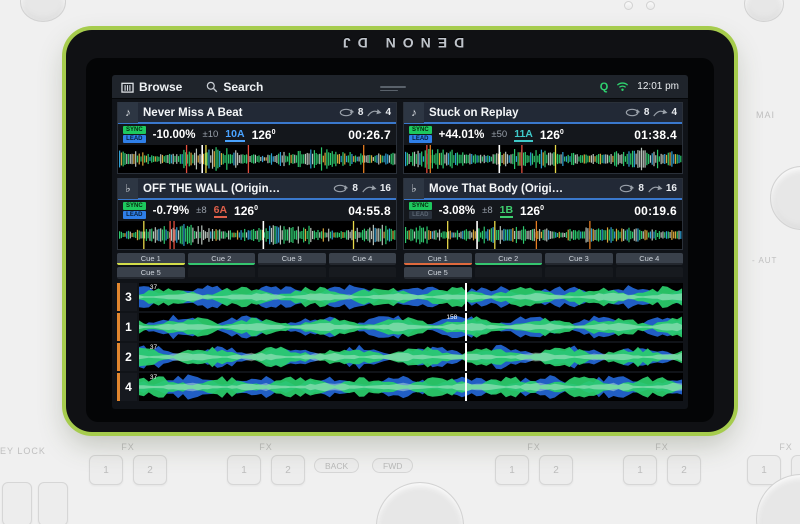 This screenshot has width=800, height=524. Describe the element at coordinates (671, 188) in the screenshot. I see `beat-jump-length: 16` at that location.